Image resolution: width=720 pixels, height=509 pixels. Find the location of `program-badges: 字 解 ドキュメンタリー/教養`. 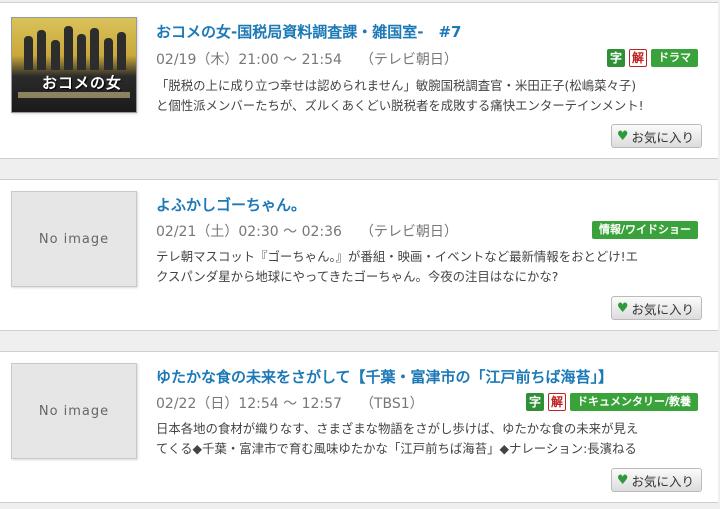

program-badges: 字 解 ドキュメンタリー/教養 is located at coordinates (611, 402).